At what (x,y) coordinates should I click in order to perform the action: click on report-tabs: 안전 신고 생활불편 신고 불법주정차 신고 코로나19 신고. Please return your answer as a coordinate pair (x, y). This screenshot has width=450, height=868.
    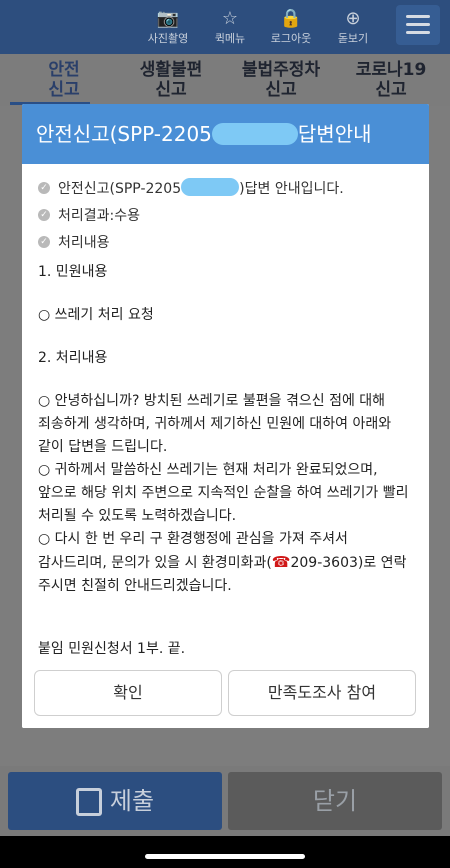
    Looking at the image, I should click on (225, 80).